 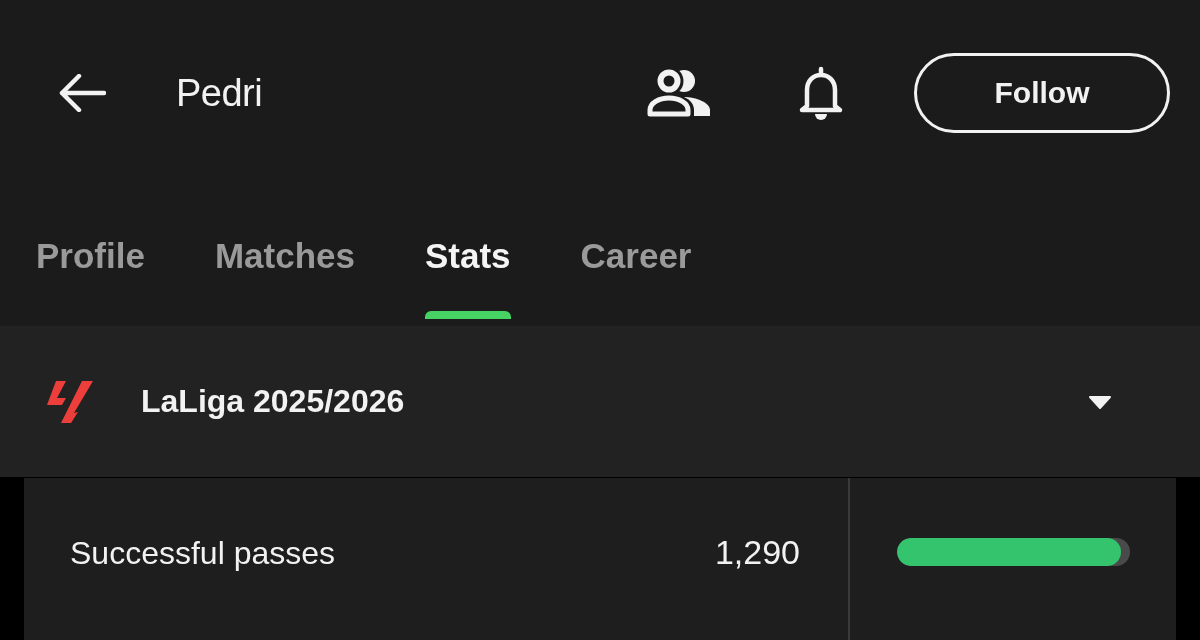 What do you see at coordinates (636, 274) in the screenshot?
I see `tab: Career` at bounding box center [636, 274].